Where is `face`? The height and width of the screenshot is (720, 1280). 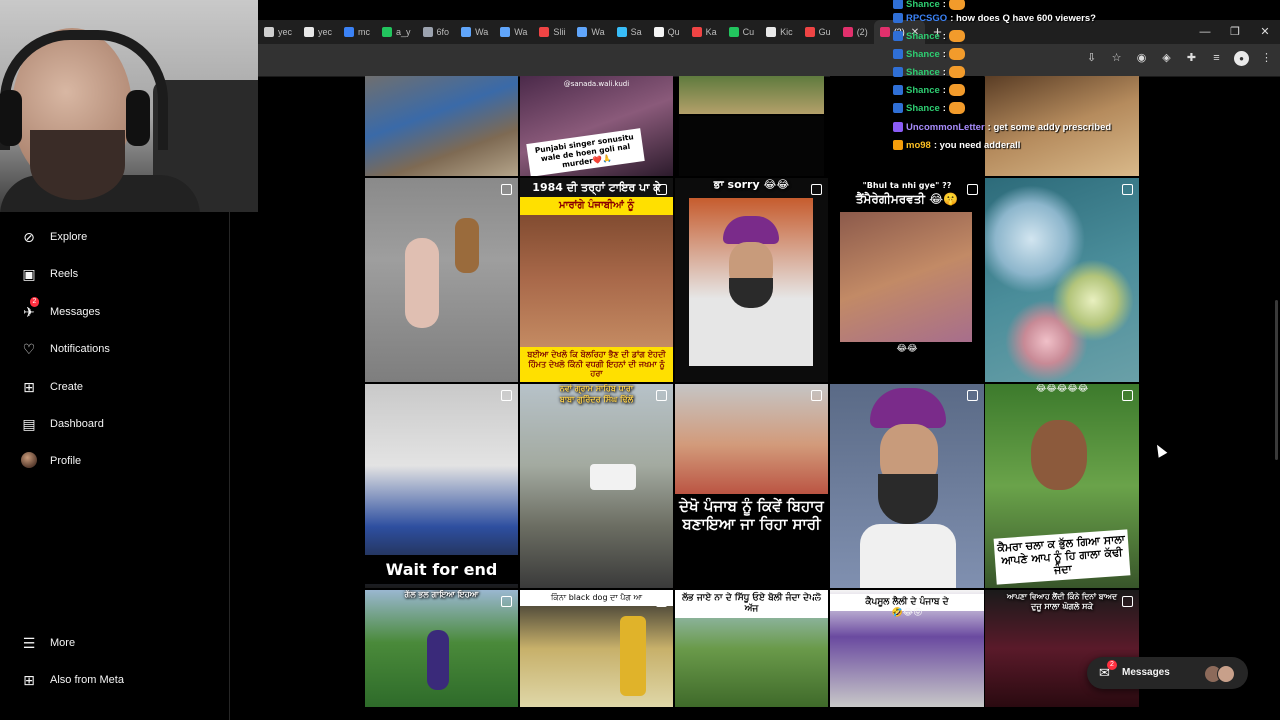
face is located at coordinates (1059, 455).